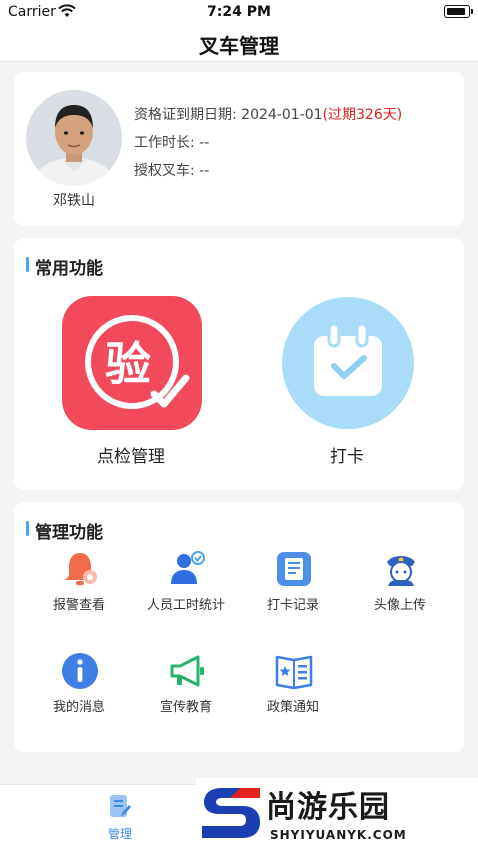 This screenshot has width=478, height=850. I want to click on tab-management-label: 管理, so click(119, 834).